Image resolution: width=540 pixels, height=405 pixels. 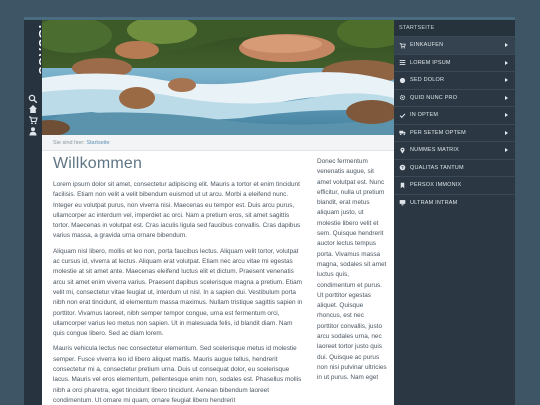 What do you see at coordinates (402, 80) in the screenshot?
I see `circle-icon` at bounding box center [402, 80].